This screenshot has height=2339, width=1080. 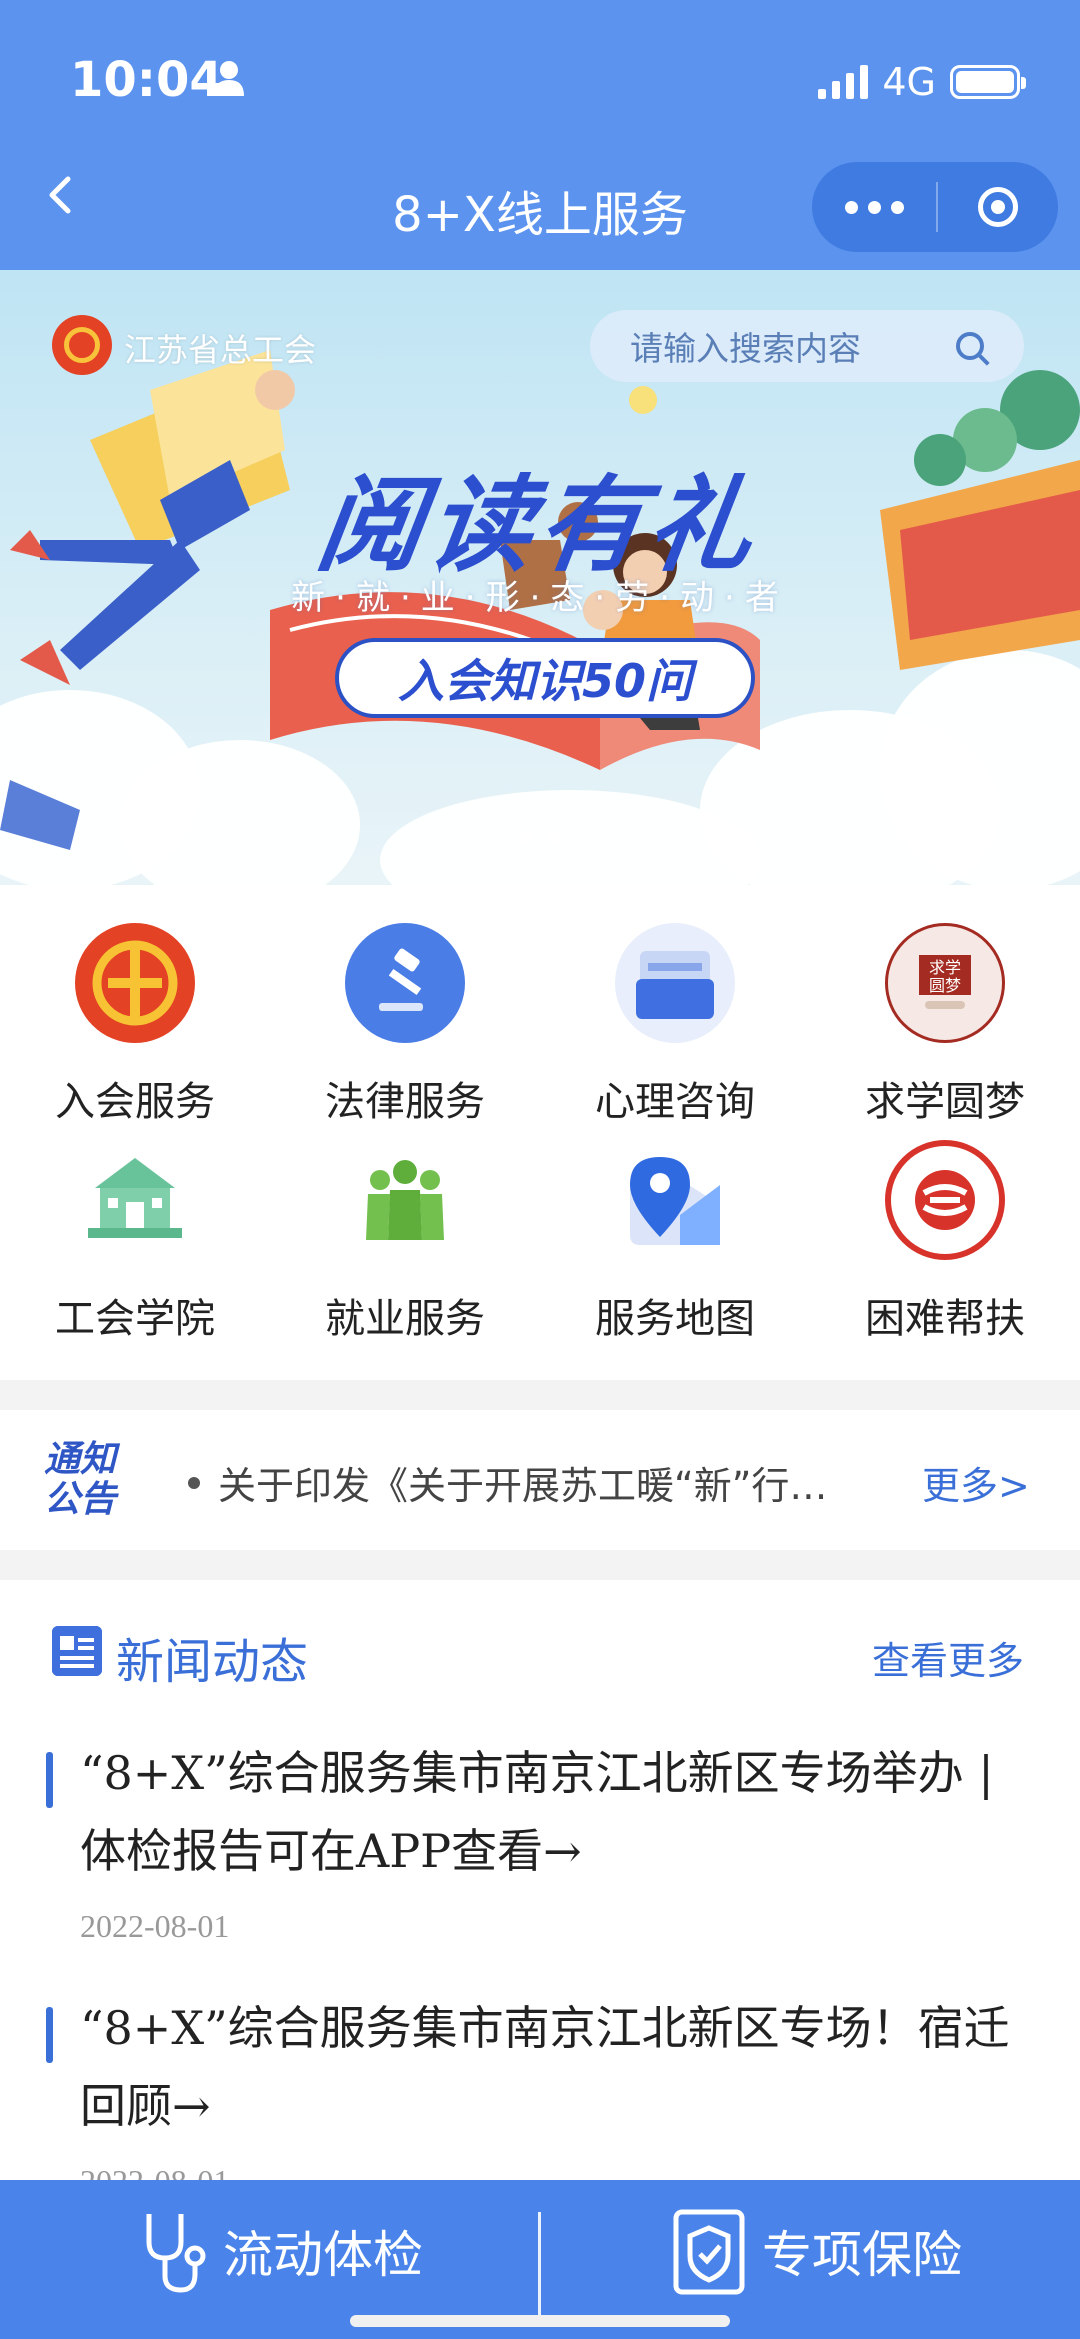 What do you see at coordinates (135, 1319) in the screenshot?
I see `service-label: 工会学院` at bounding box center [135, 1319].